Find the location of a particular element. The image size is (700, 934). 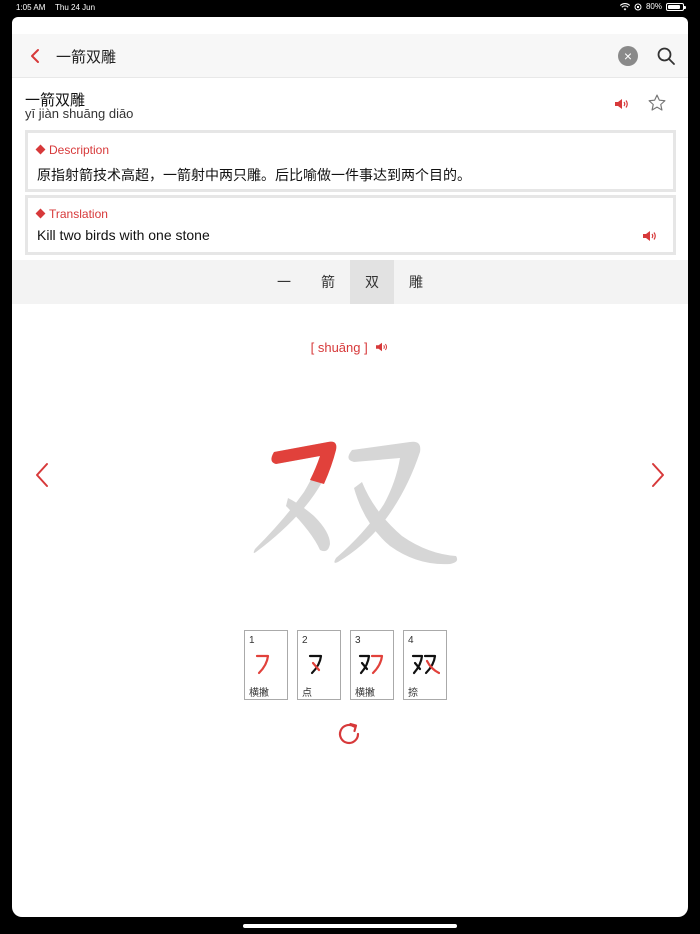

tab-char-3: 双 is located at coordinates (372, 282).